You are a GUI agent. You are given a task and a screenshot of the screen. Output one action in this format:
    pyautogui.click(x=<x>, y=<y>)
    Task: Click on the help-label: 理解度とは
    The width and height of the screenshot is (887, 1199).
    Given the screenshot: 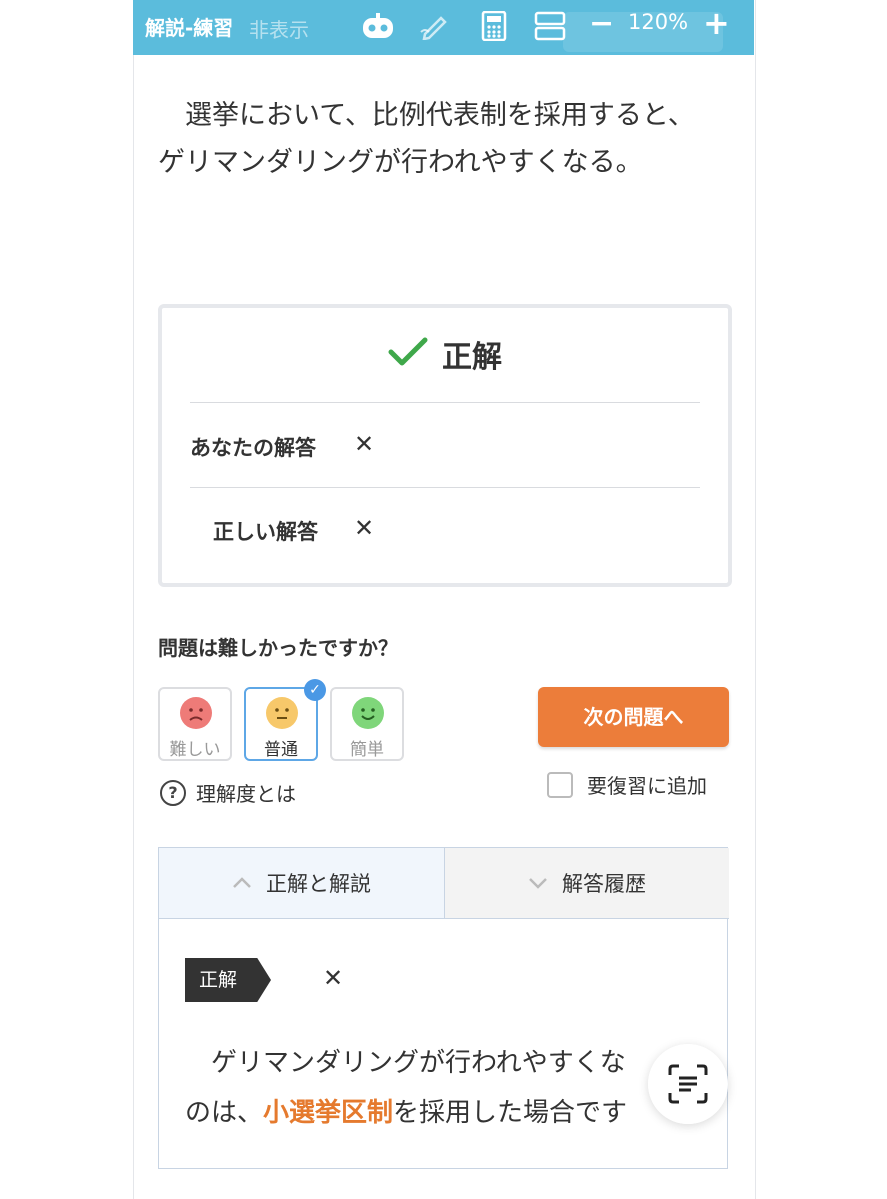 What is the action you would take?
    pyautogui.click(x=246, y=794)
    